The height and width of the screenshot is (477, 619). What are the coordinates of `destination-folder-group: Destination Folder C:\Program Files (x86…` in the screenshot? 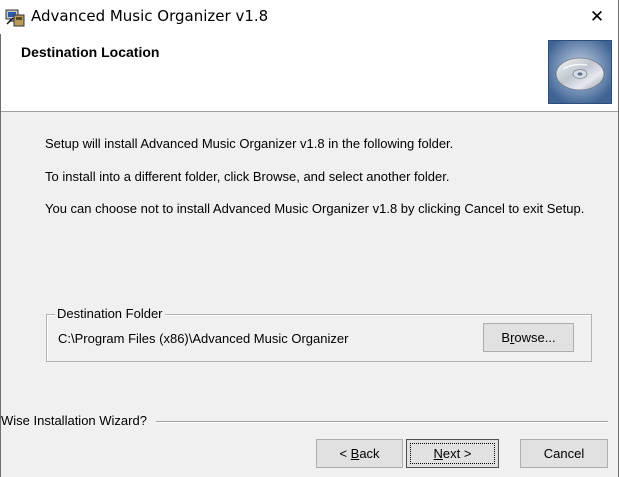 It's located at (319, 334).